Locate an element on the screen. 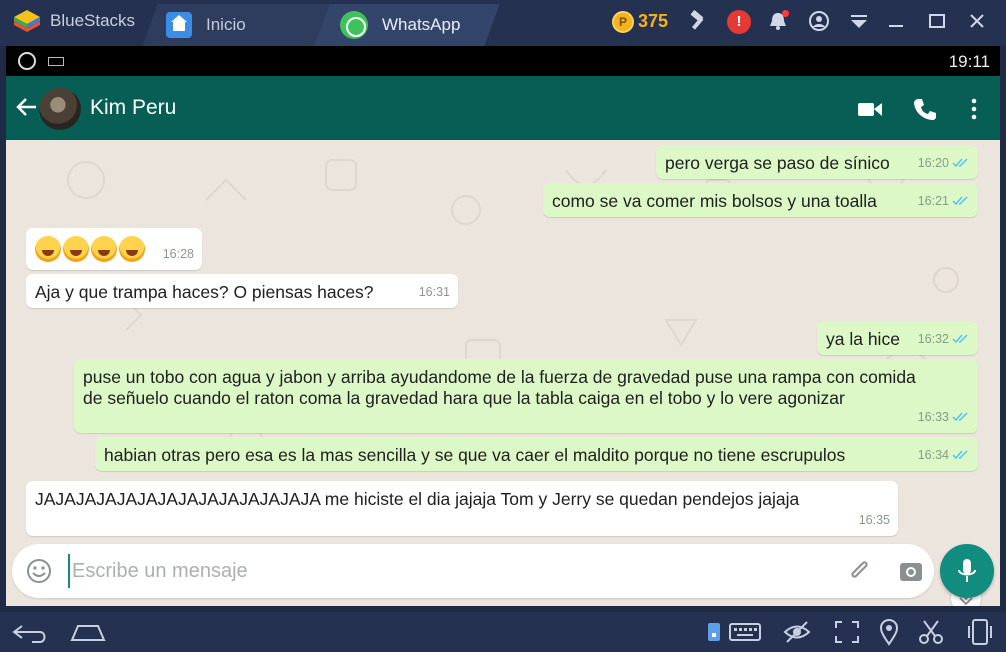 Image resolution: width=1006 pixels, height=652 pixels. whatsapp-icon is located at coordinates (354, 25).